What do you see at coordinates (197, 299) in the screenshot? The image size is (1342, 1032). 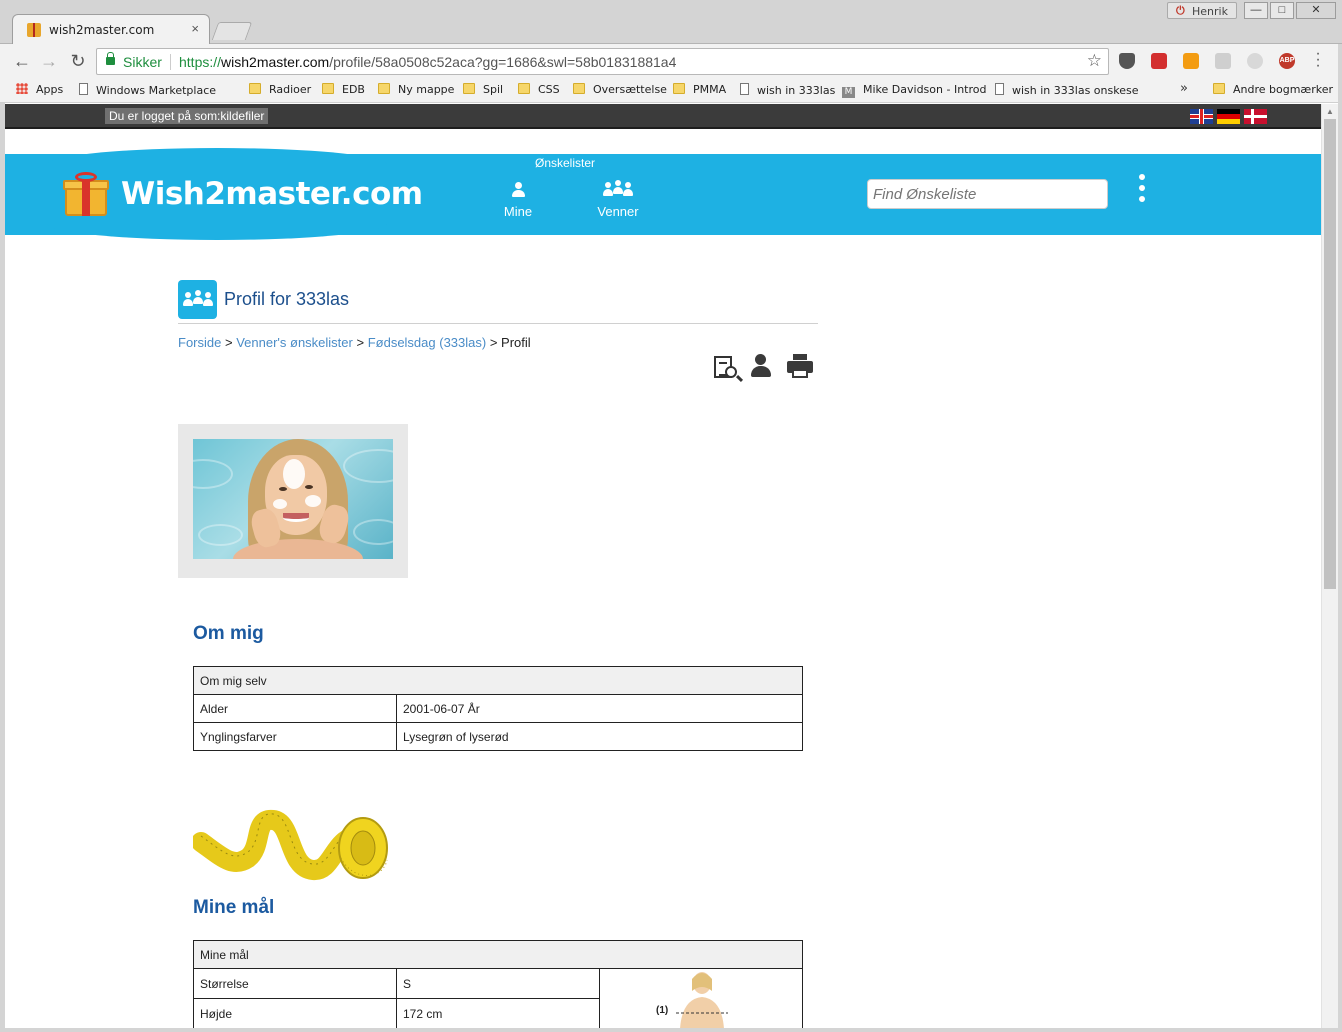 I see `friends-badge-icon` at bounding box center [197, 299].